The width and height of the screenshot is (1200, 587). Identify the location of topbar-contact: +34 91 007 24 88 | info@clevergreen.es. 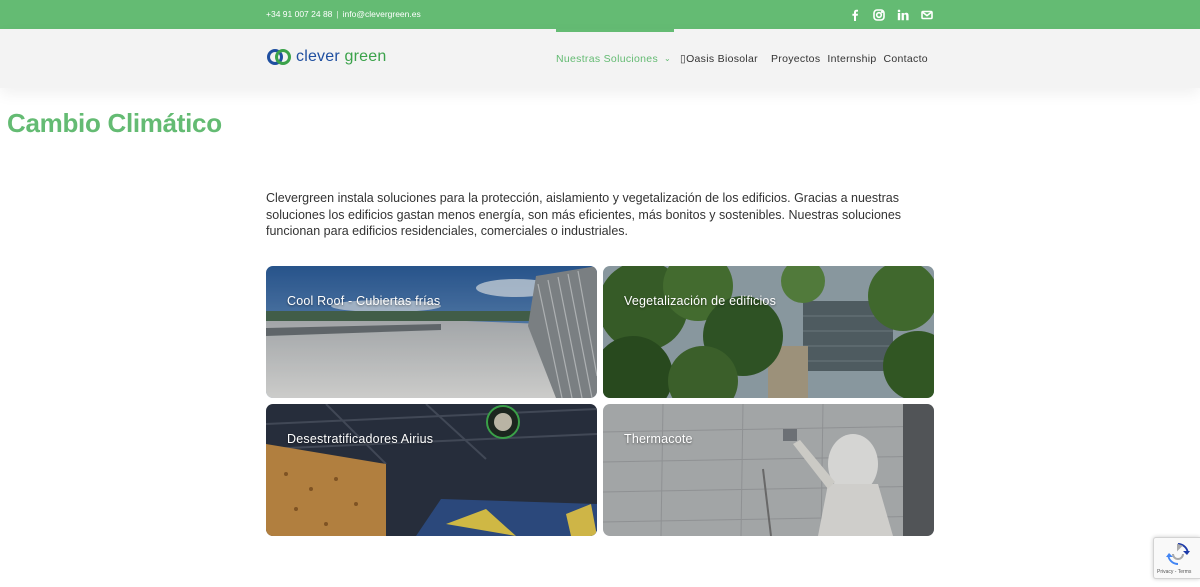
(343, 14).